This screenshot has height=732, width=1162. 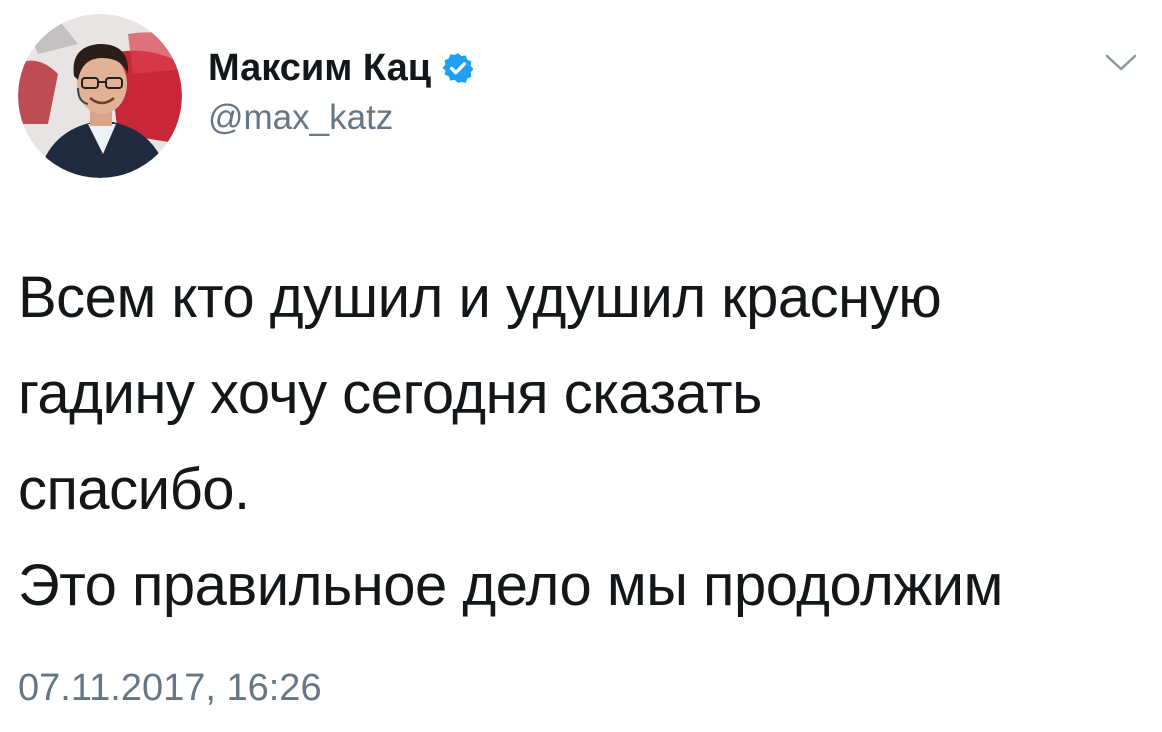 I want to click on tweet-text-line: гадину хочу сегодня сказать, so click(x=390, y=393).